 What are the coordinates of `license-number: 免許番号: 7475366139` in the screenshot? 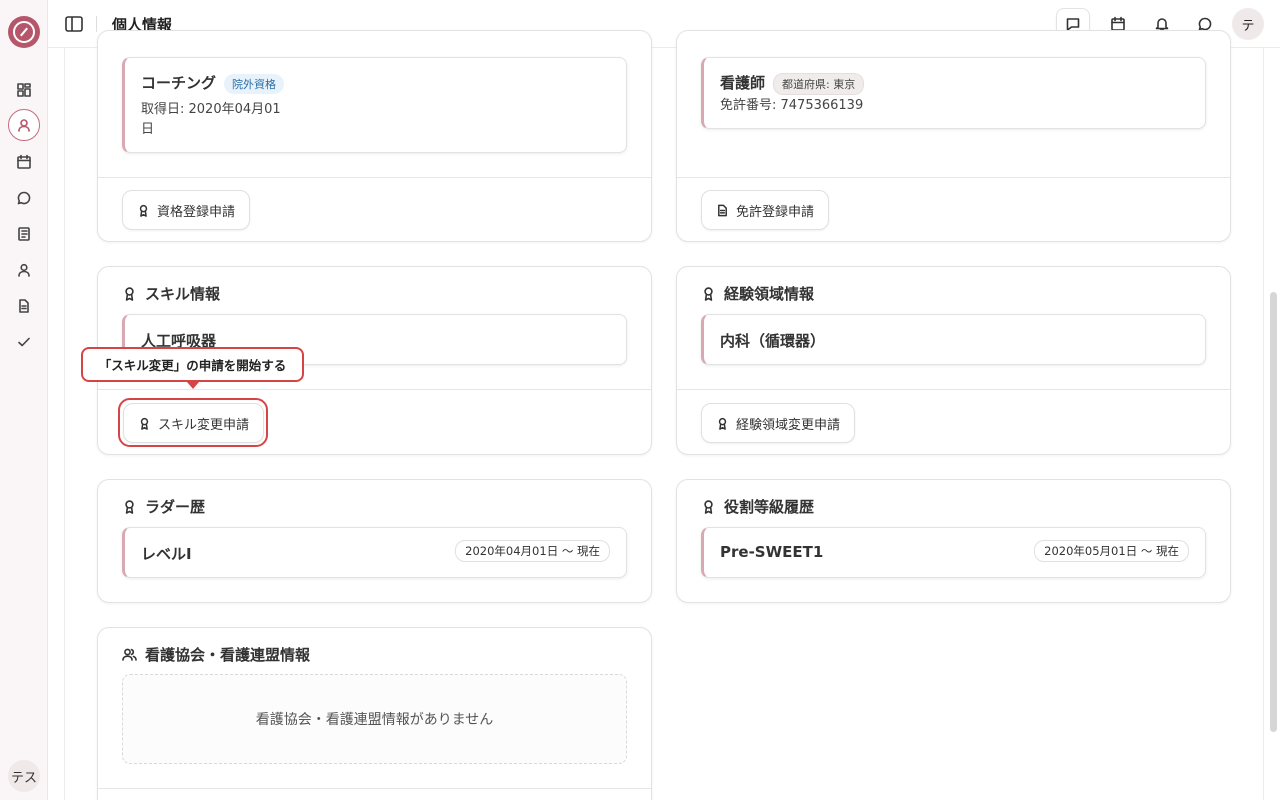 It's located at (792, 105).